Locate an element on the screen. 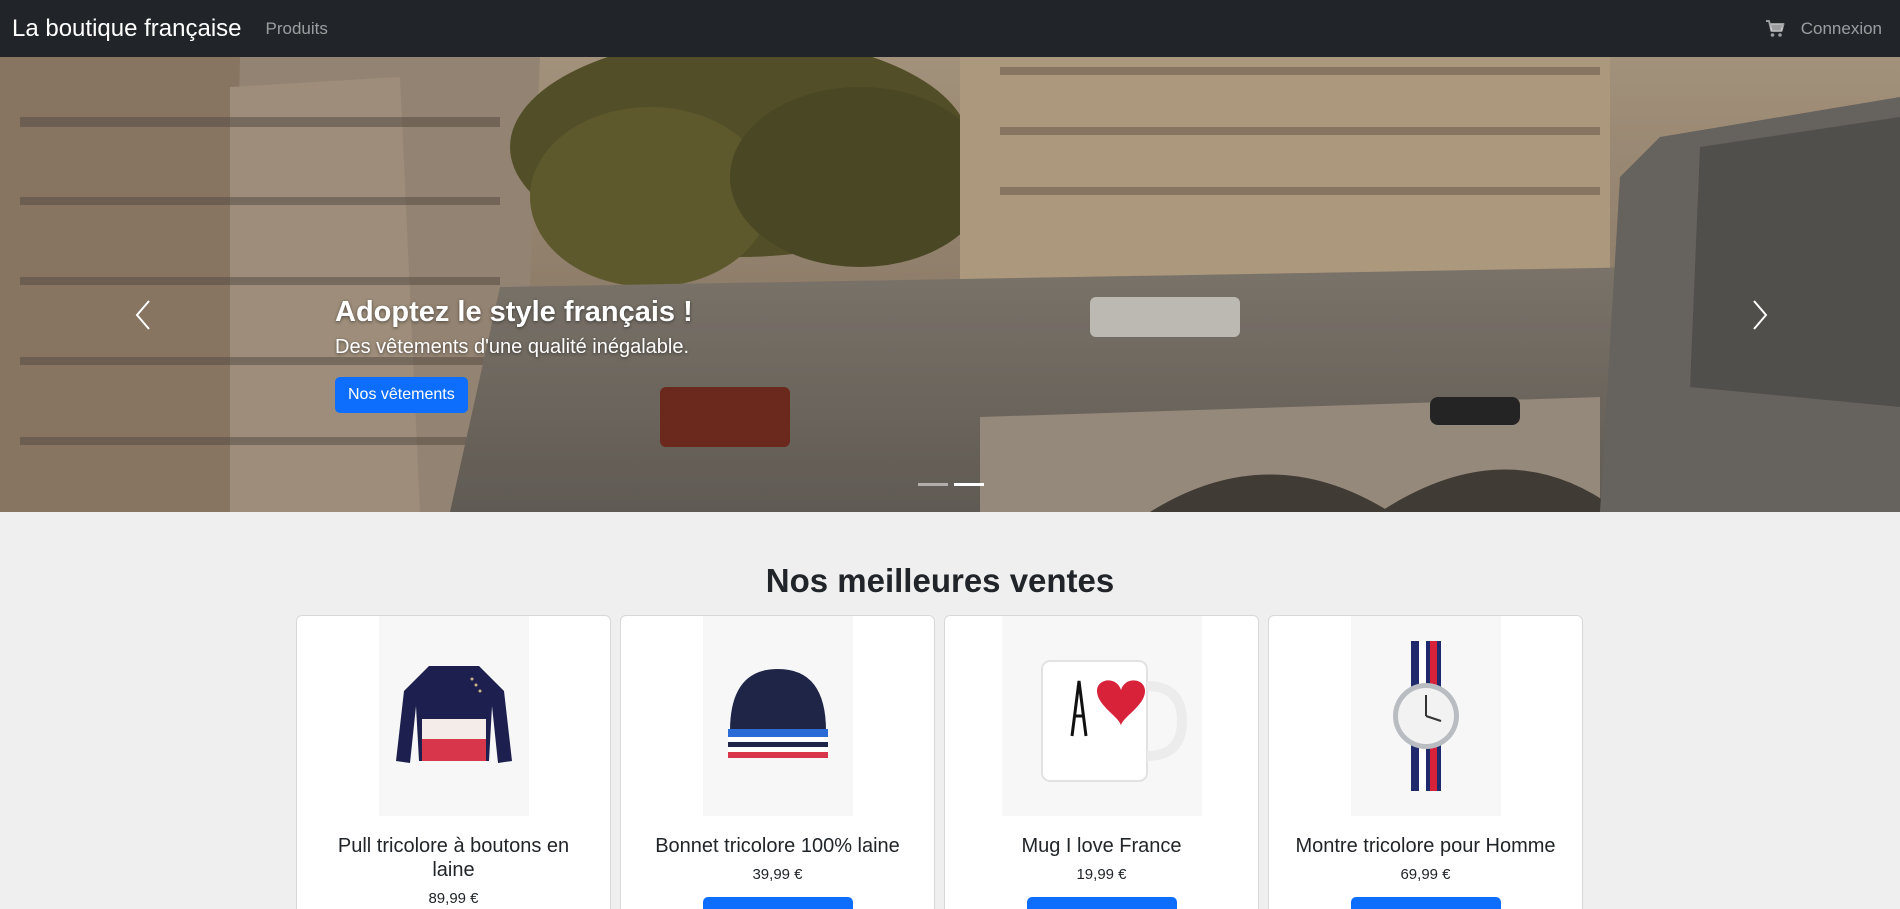  carousel-next-button is located at coordinates (1760, 315).